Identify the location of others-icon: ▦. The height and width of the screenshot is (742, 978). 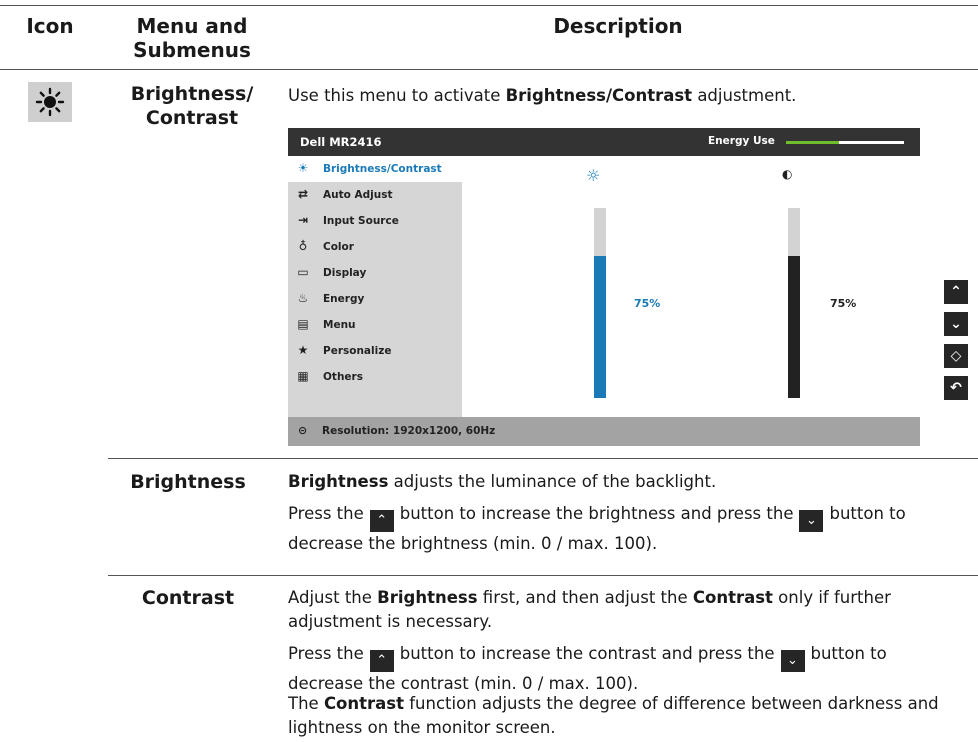
(303, 376).